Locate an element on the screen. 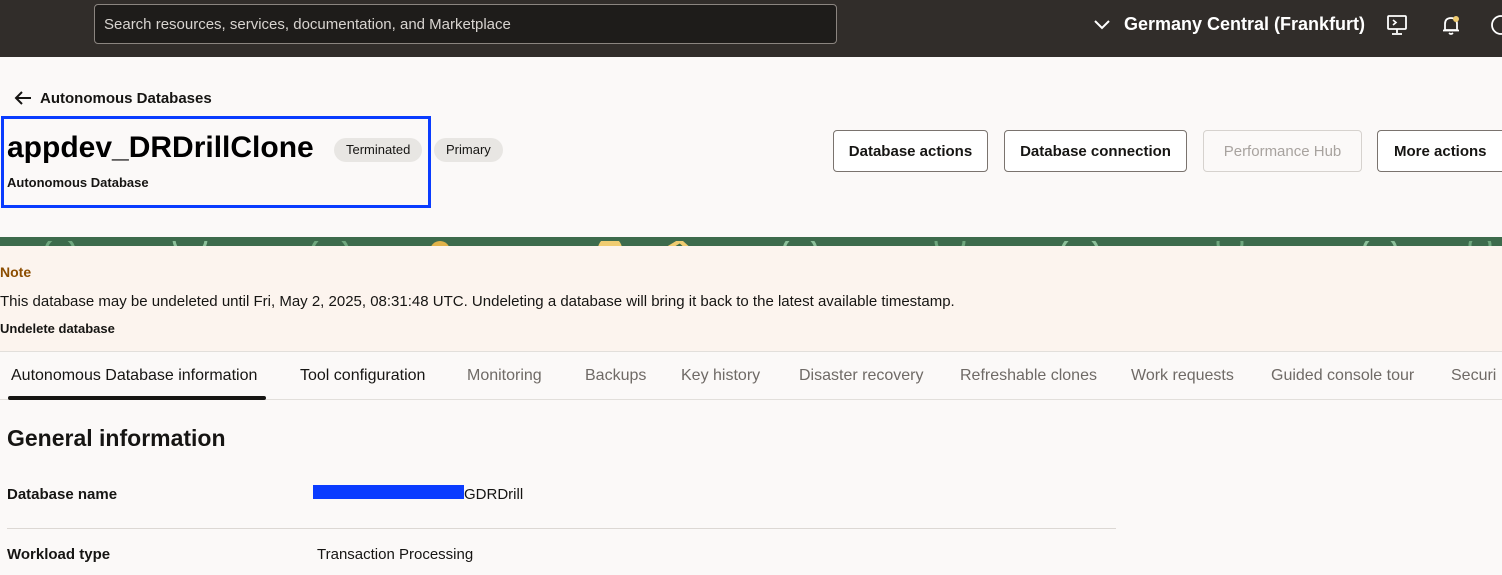 The image size is (1502, 575). more-actions-button: More actions is located at coordinates (1439, 151).